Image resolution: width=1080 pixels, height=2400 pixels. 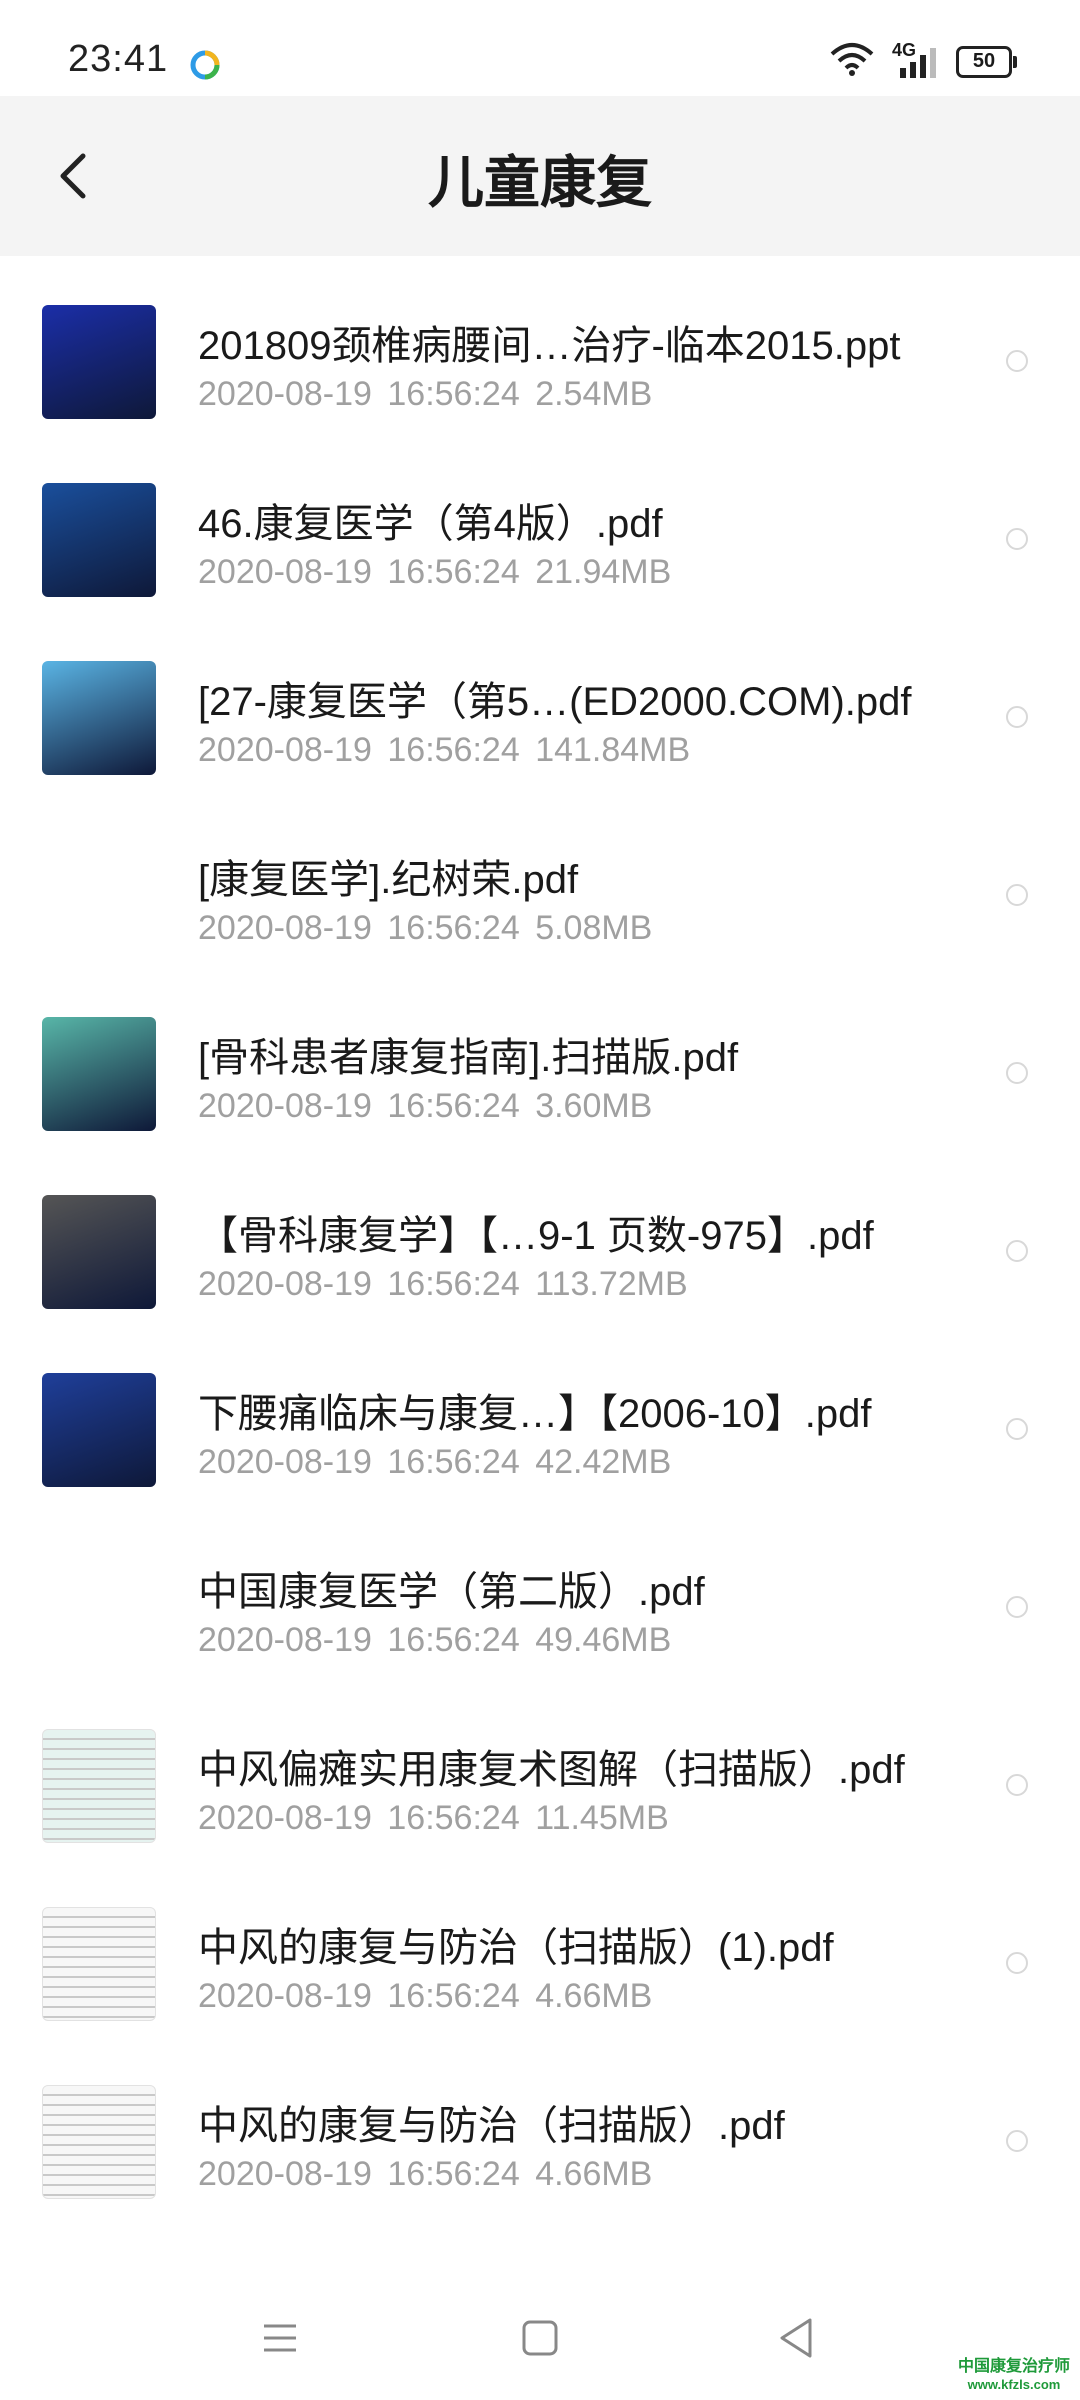 I want to click on file-name: [27-康复医学（第5…(ED2000.COM).pdf, so click(x=555, y=702).